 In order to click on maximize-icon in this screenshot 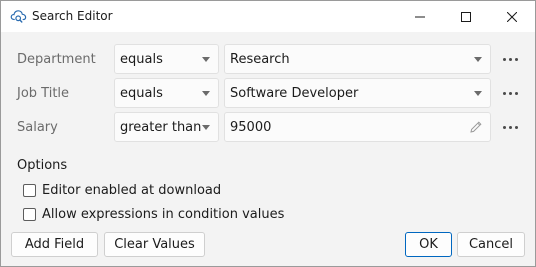, I will do `click(466, 16)`.